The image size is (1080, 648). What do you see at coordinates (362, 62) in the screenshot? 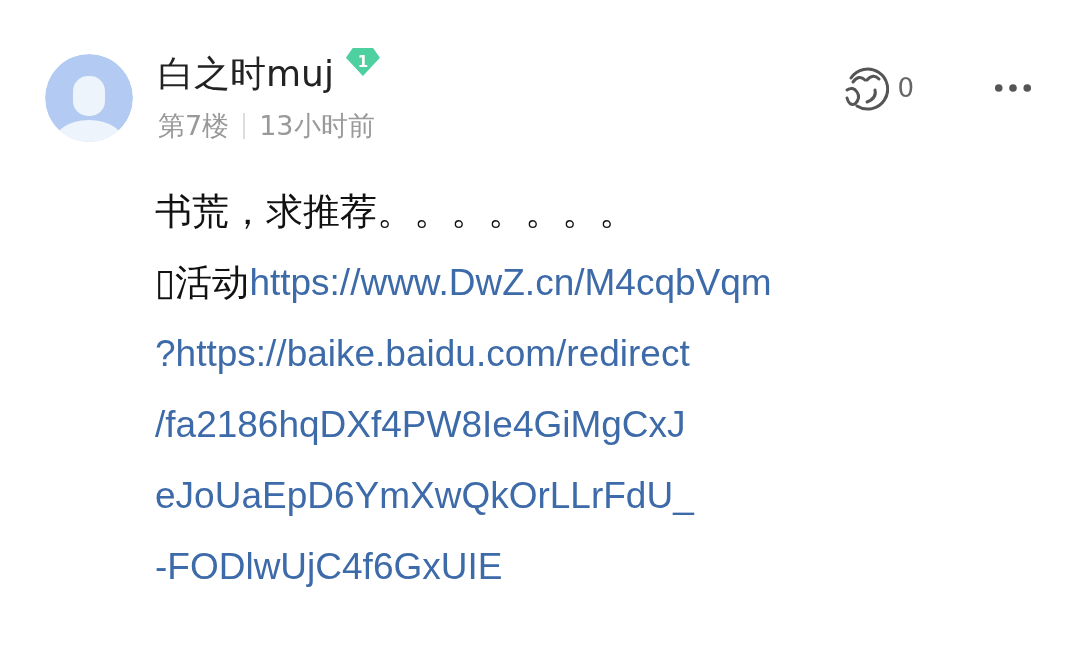
I see `level-badge: 1` at bounding box center [362, 62].